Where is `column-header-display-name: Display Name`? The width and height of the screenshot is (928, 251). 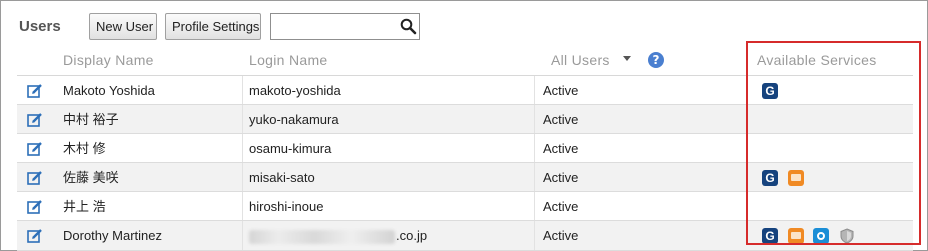
column-header-display-name: Display Name is located at coordinates (108, 60).